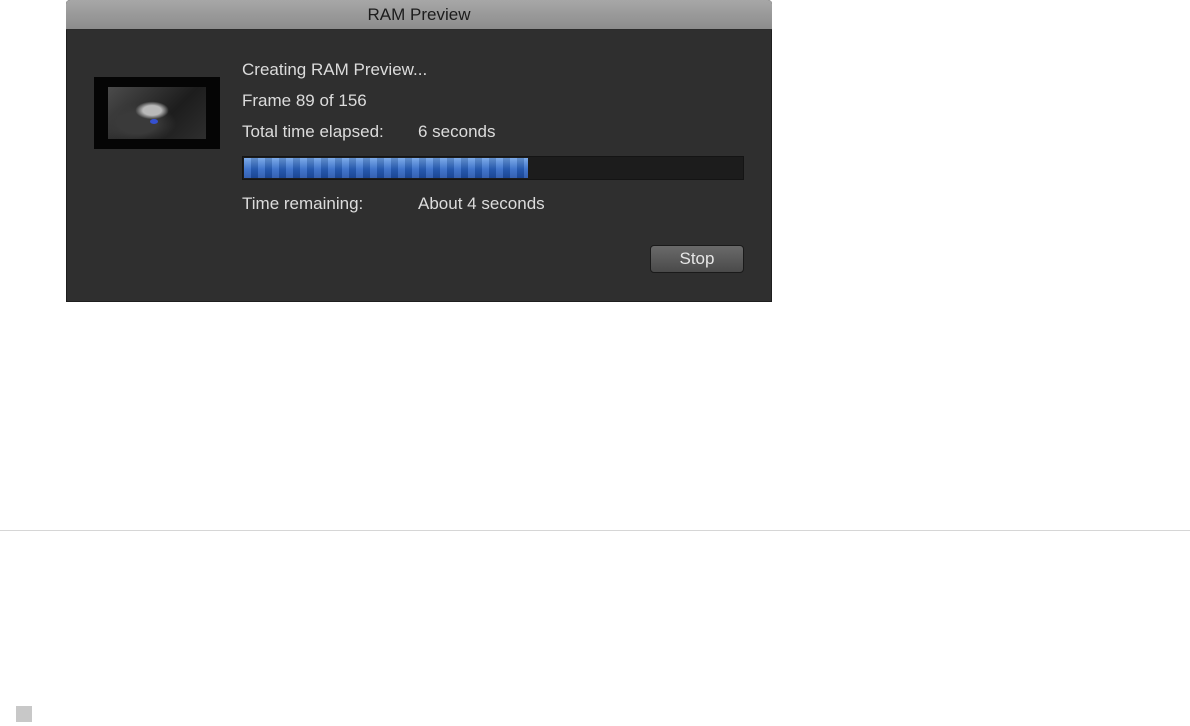  I want to click on dialog-title: RAM Preview, so click(419, 15).